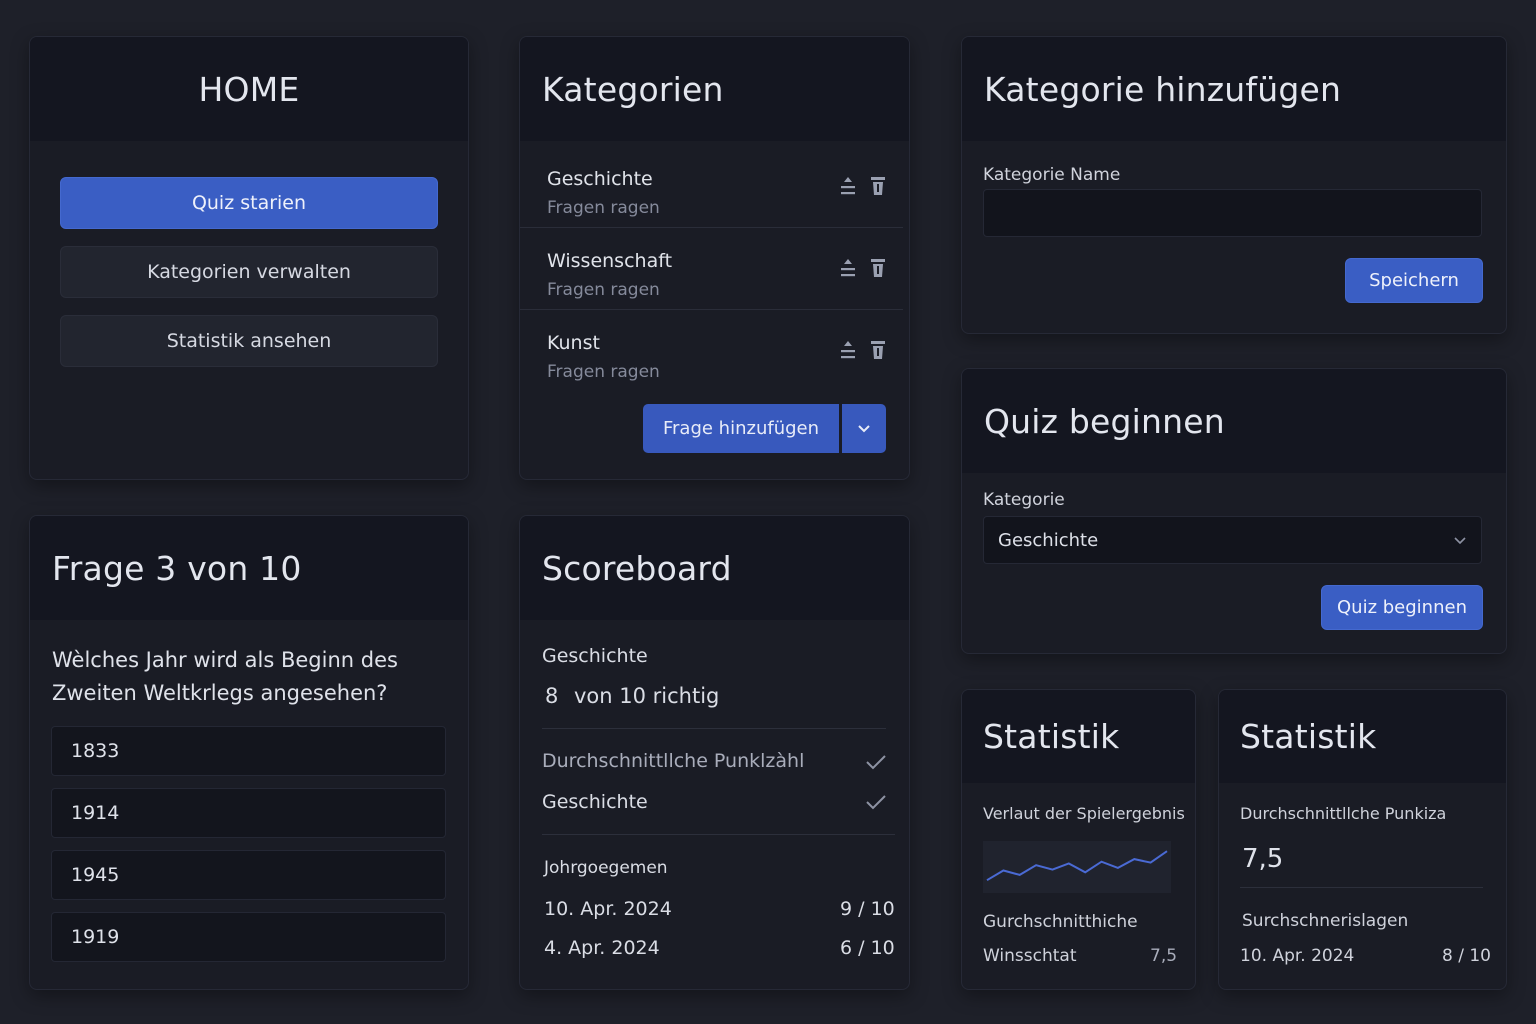 This screenshot has width=1536, height=1024. Describe the element at coordinates (249, 89) in the screenshot. I see `home-title: HOME` at that location.